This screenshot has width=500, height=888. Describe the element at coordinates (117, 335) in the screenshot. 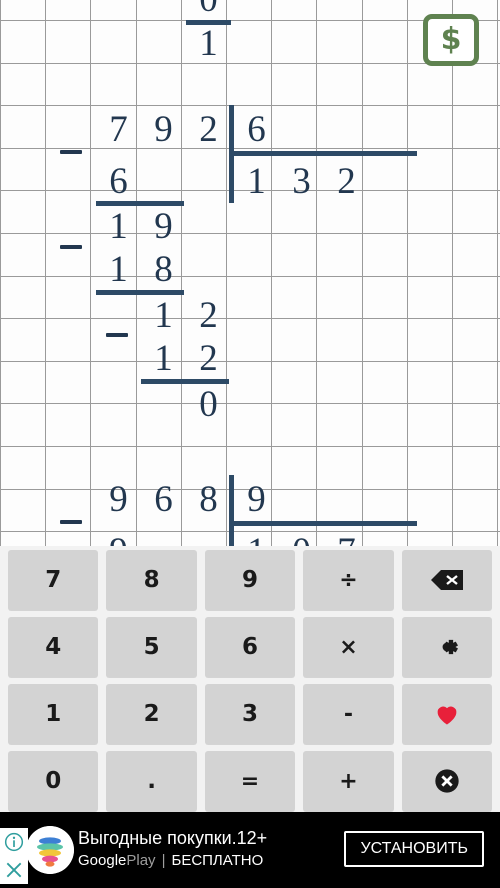

I see `p1-step5-minus` at that location.